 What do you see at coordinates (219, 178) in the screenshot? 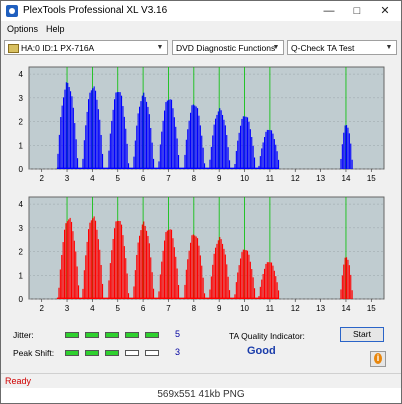
I see `top-x-tick-label: 9` at bounding box center [219, 178].